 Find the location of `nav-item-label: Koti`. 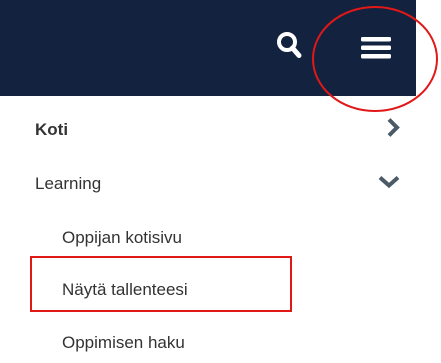

nav-item-label: Koti is located at coordinates (52, 129).